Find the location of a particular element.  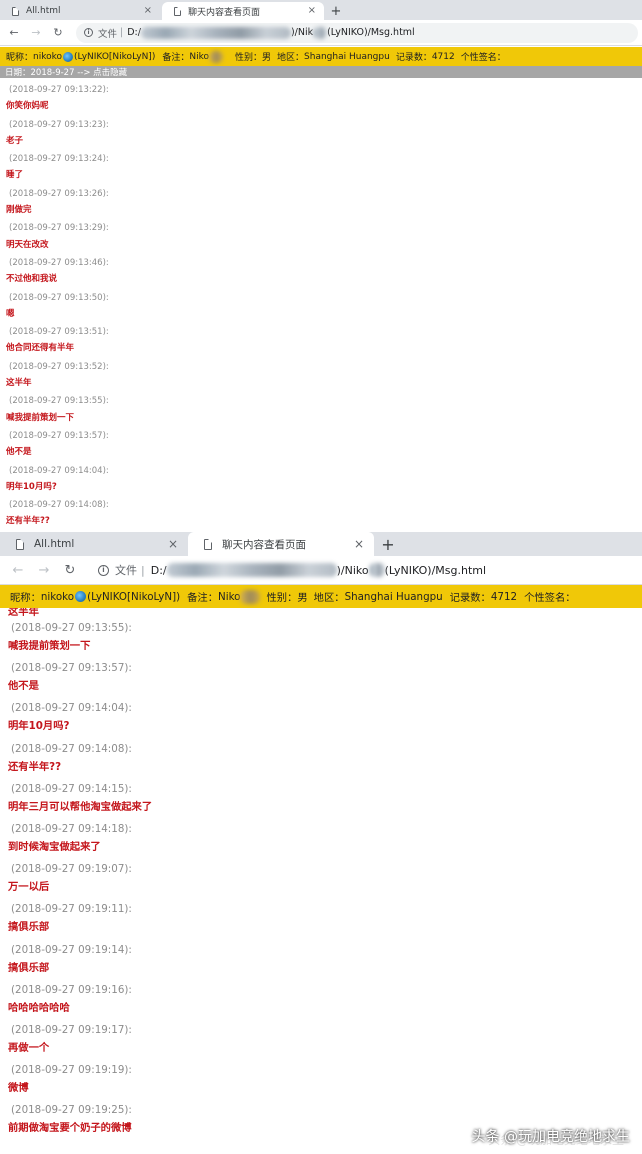

nickname-label: 昵称： is located at coordinates (25, 598).